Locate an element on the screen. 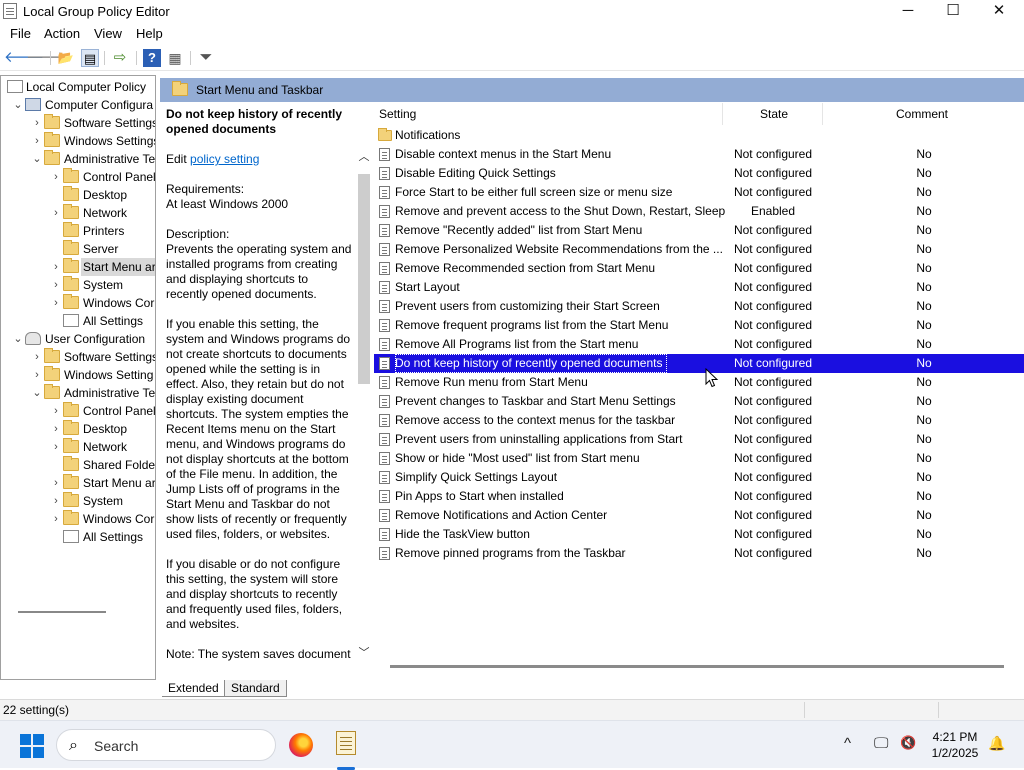  up-folder-icon: 📂 is located at coordinates (66, 58).